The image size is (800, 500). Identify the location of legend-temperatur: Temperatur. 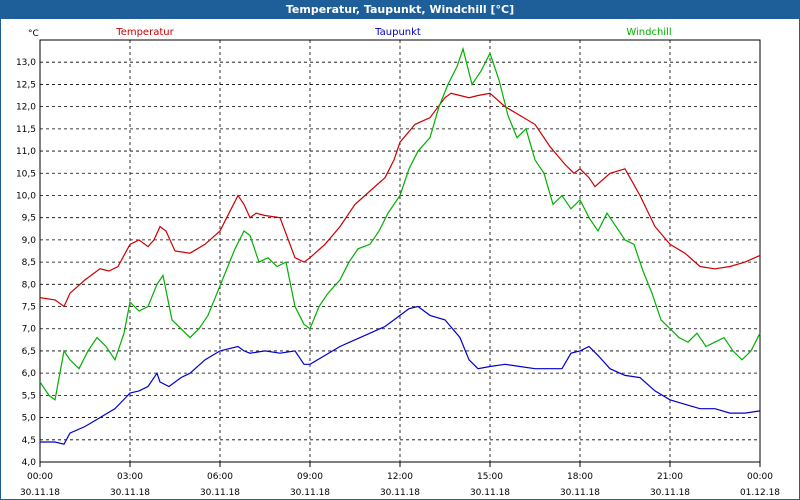
(144, 32).